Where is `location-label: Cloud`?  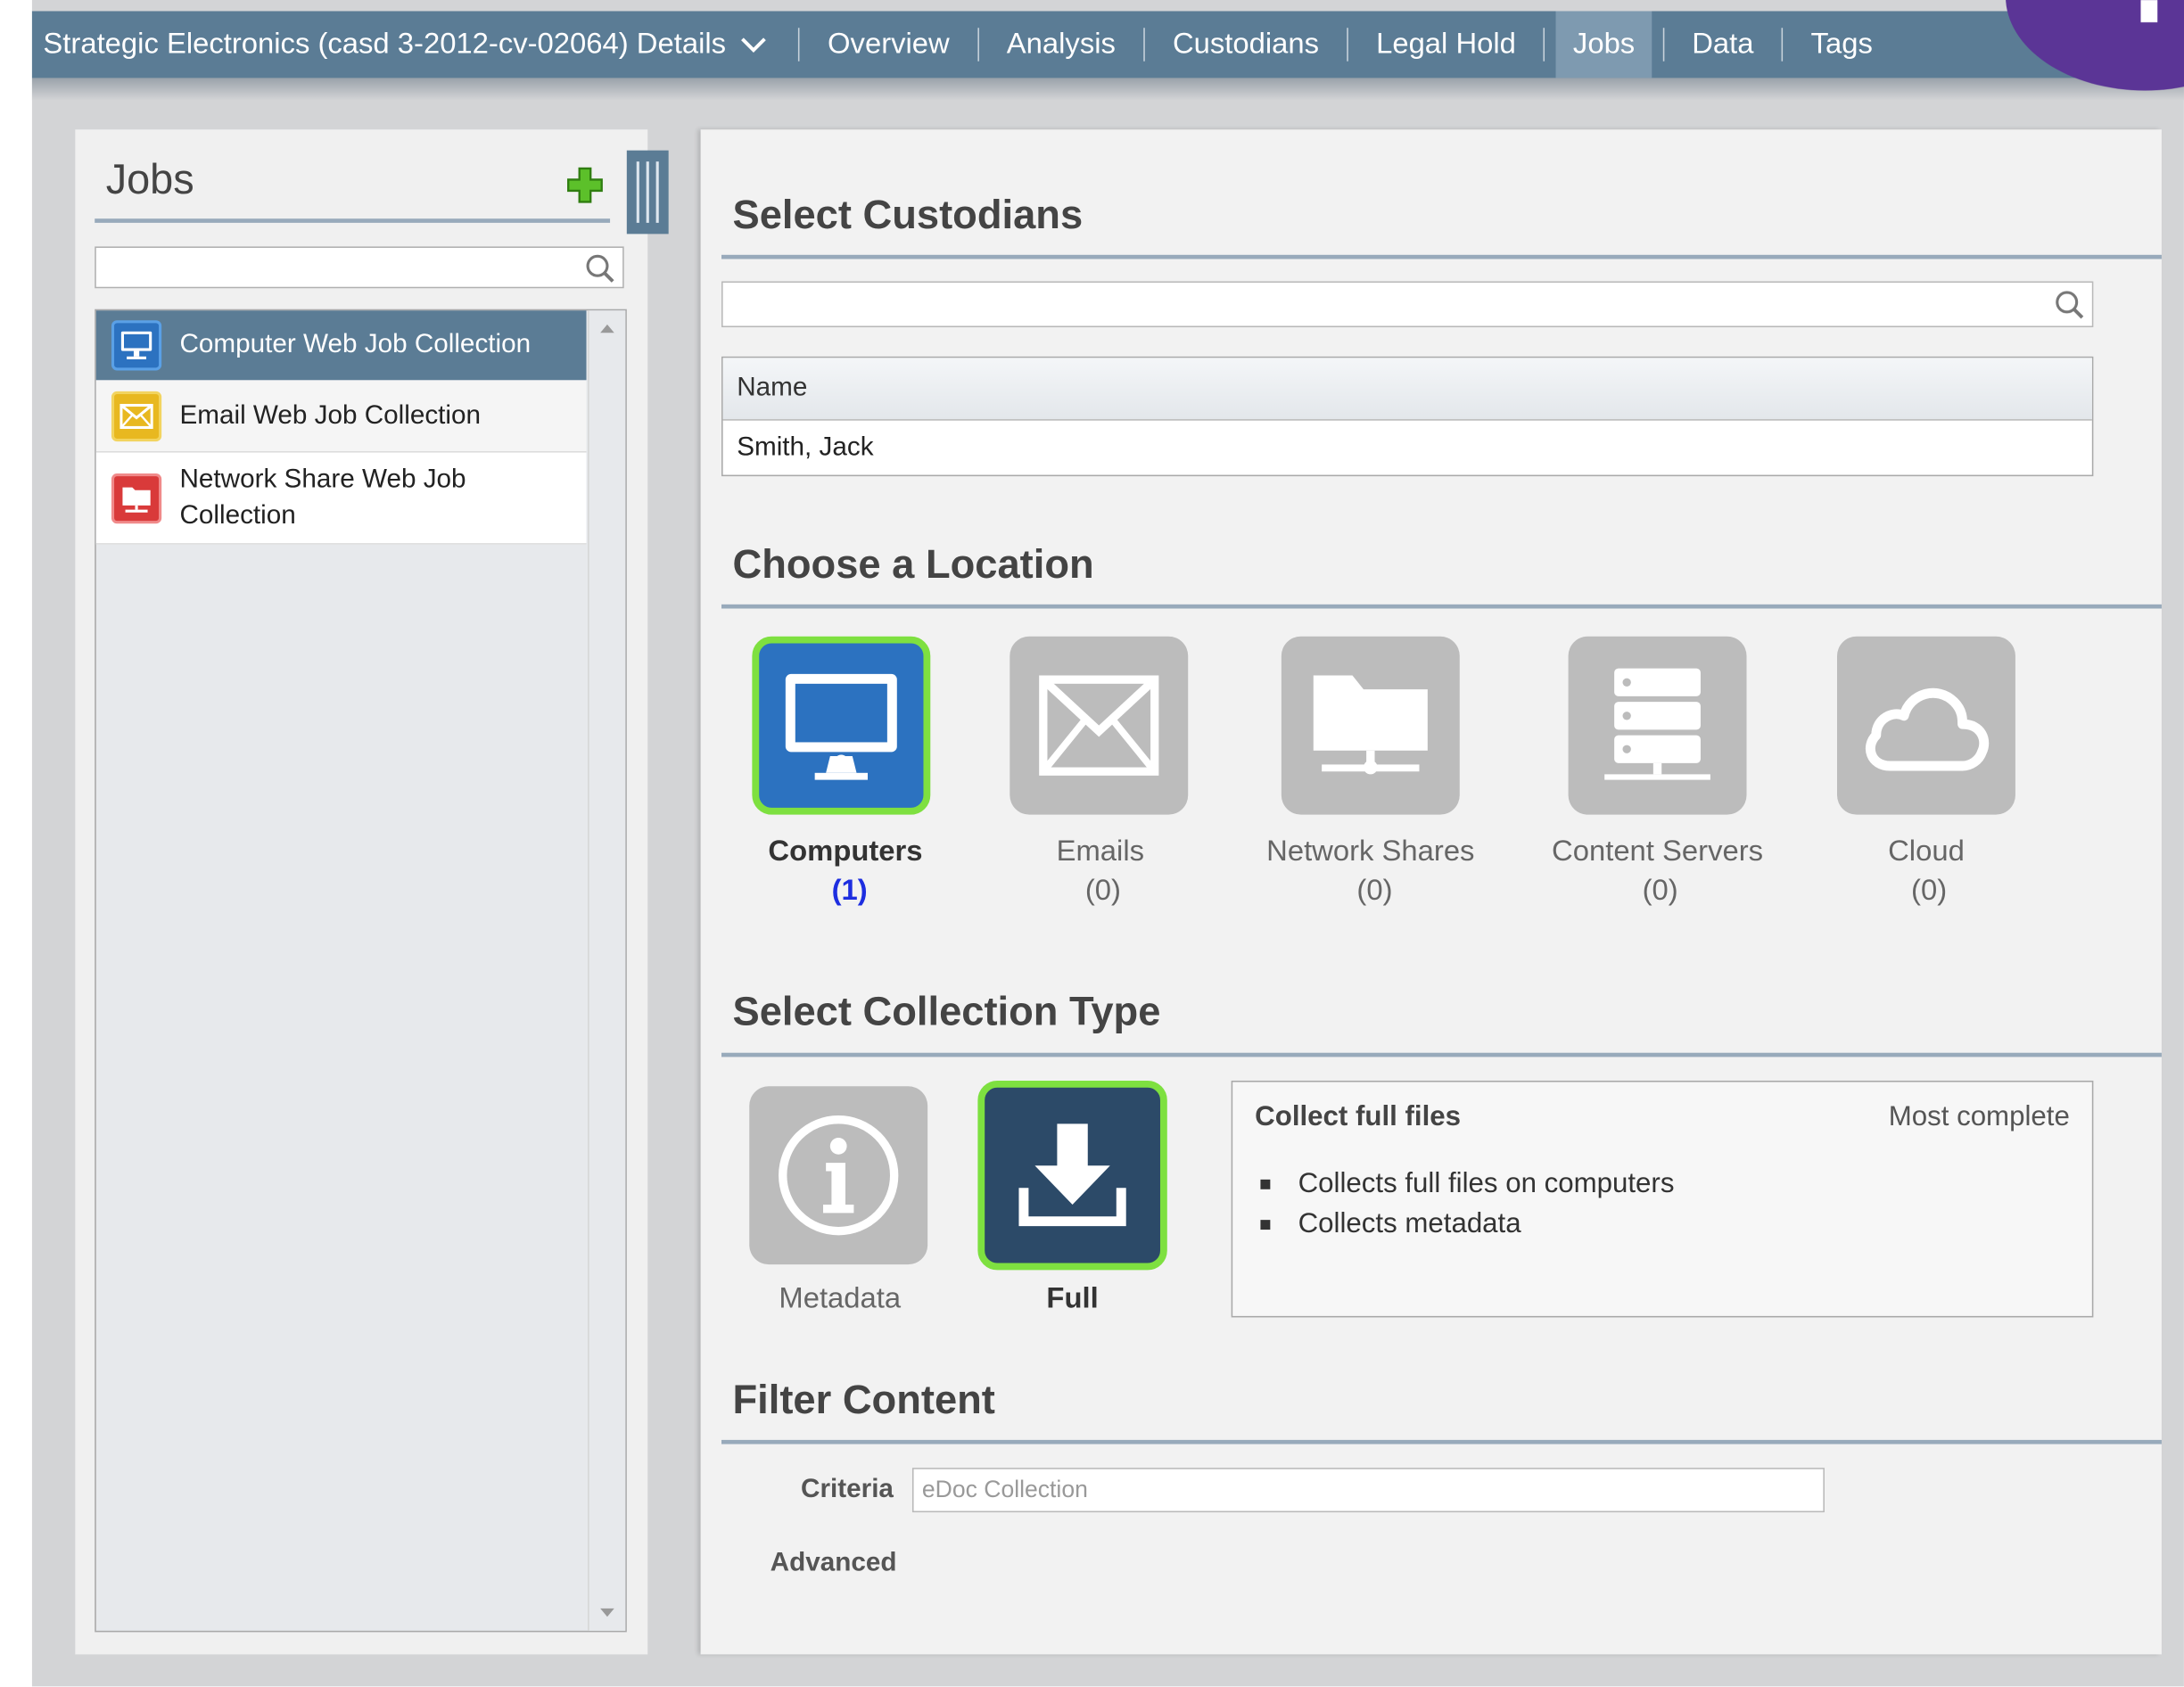
location-label: Cloud is located at coordinates (1926, 851).